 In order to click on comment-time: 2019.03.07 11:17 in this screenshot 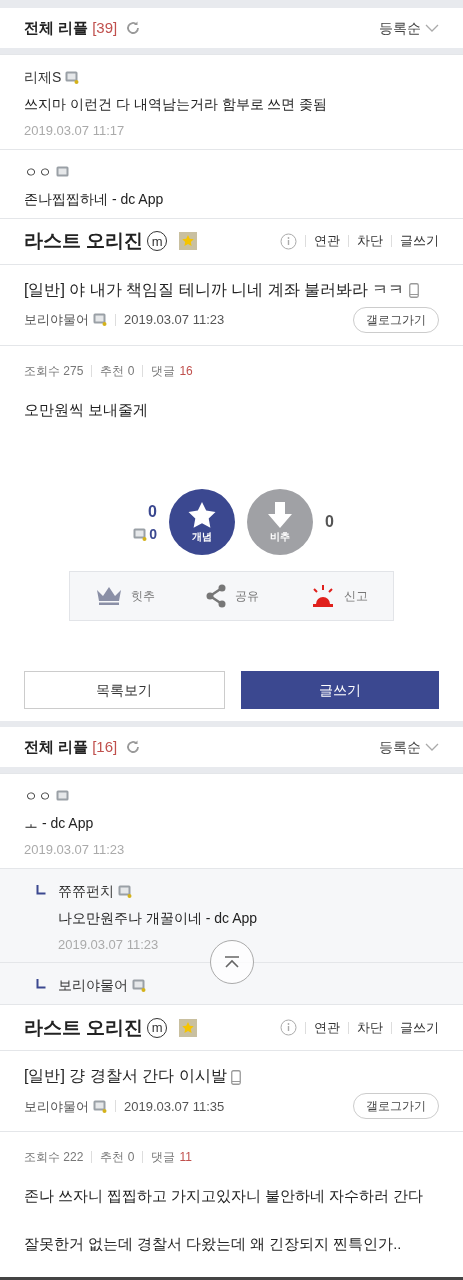, I will do `click(75, 131)`.